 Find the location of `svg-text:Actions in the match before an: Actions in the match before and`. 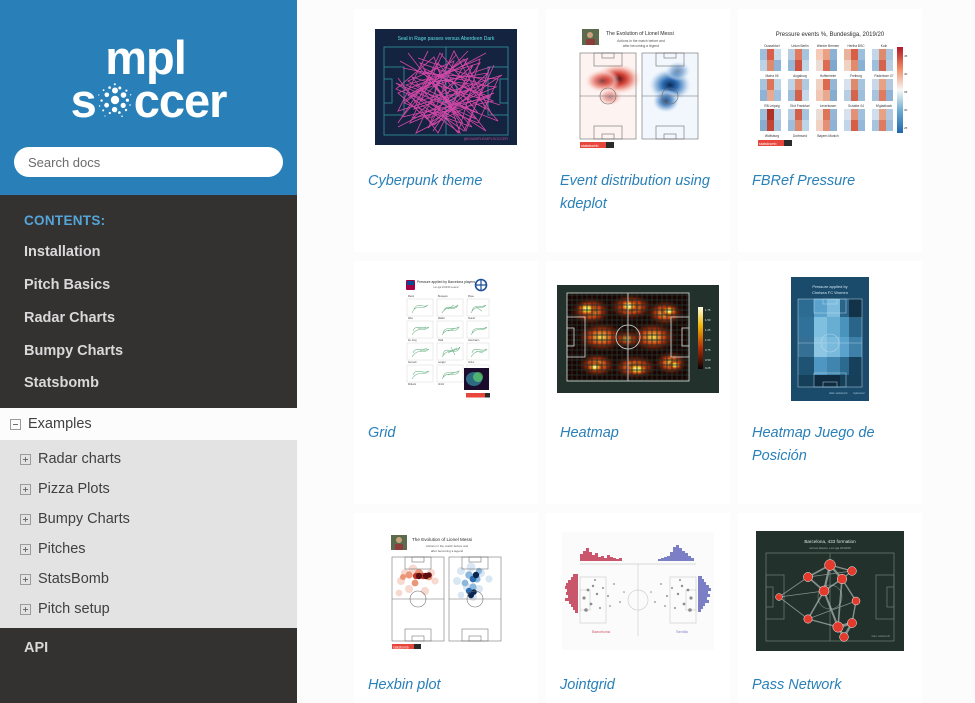

svg-text:Actions in the match before an: Actions in the match before and is located at coordinates (641, 41).